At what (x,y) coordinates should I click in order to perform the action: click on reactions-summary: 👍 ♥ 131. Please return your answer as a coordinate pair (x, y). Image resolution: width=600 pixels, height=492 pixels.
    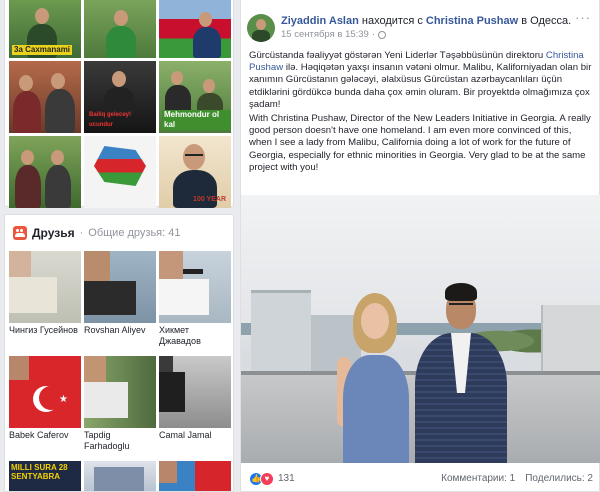
    Looking at the image, I should click on (272, 478).